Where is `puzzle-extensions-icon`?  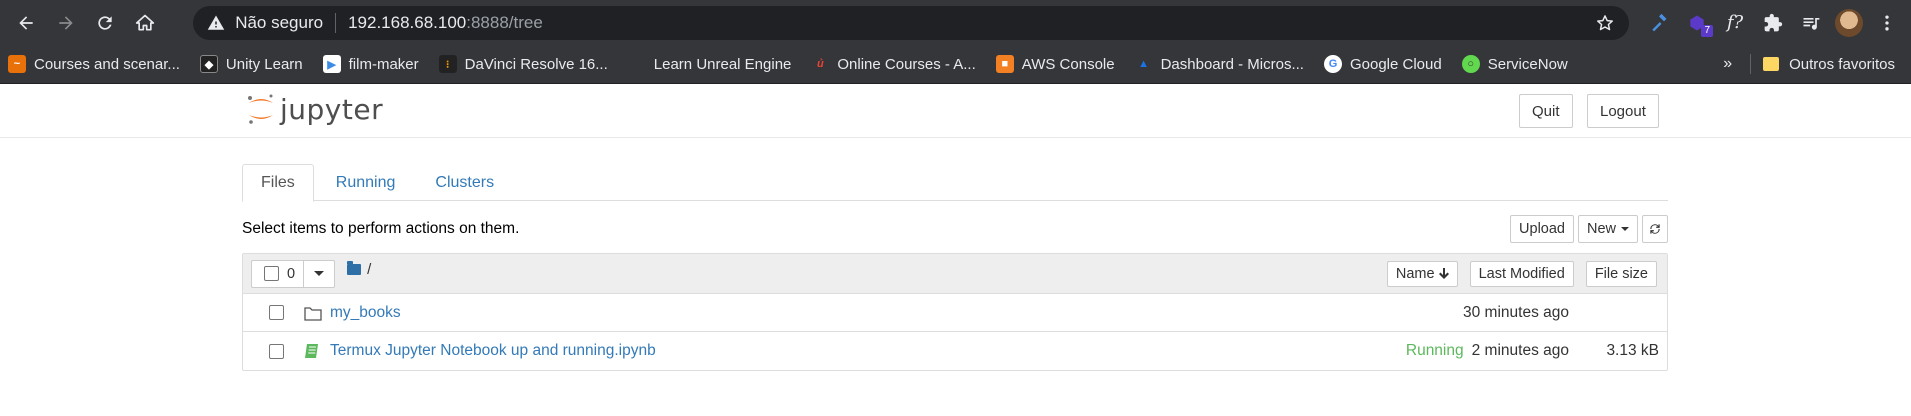
puzzle-extensions-icon is located at coordinates (1773, 23).